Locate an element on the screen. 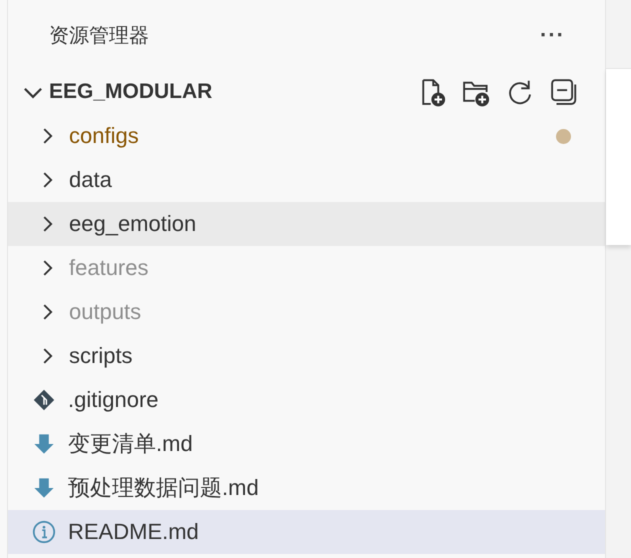 This screenshot has height=558, width=631. more-actions-button: ··· is located at coordinates (552, 35).